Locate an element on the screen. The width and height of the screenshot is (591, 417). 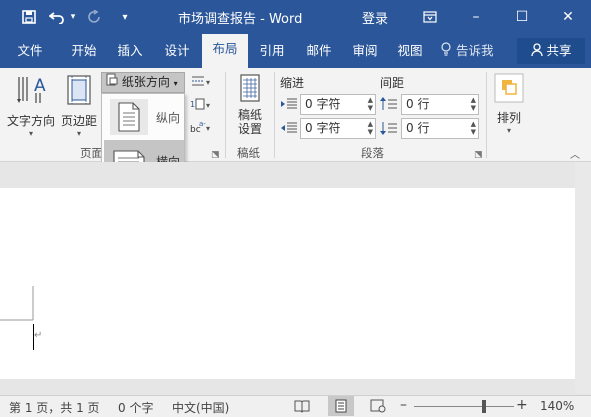
spacing-after-field: 0 行 ▲ ▼ is located at coordinates (440, 128).